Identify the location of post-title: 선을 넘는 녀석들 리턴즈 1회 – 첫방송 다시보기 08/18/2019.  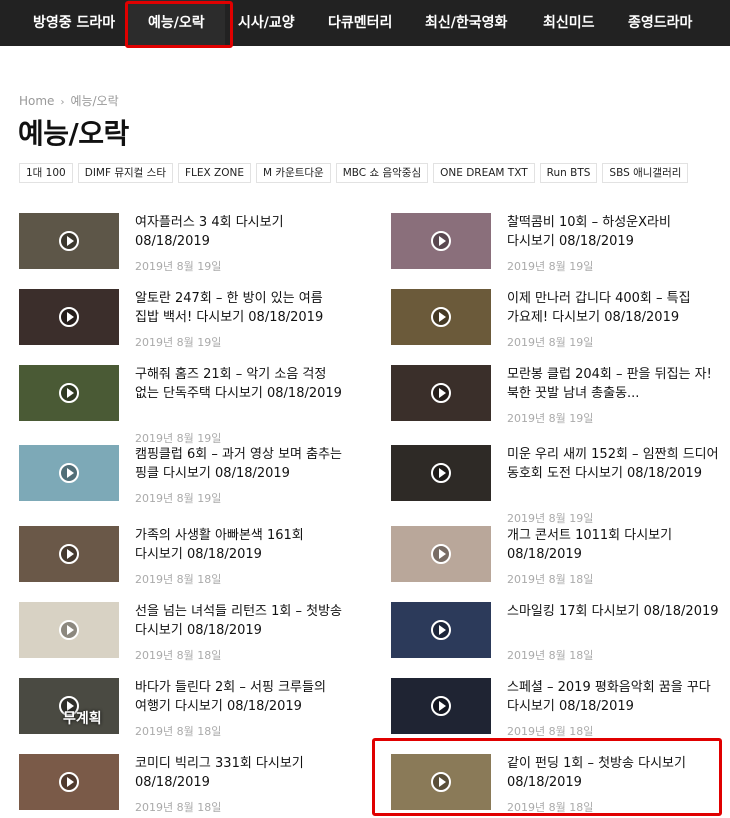
(241, 621).